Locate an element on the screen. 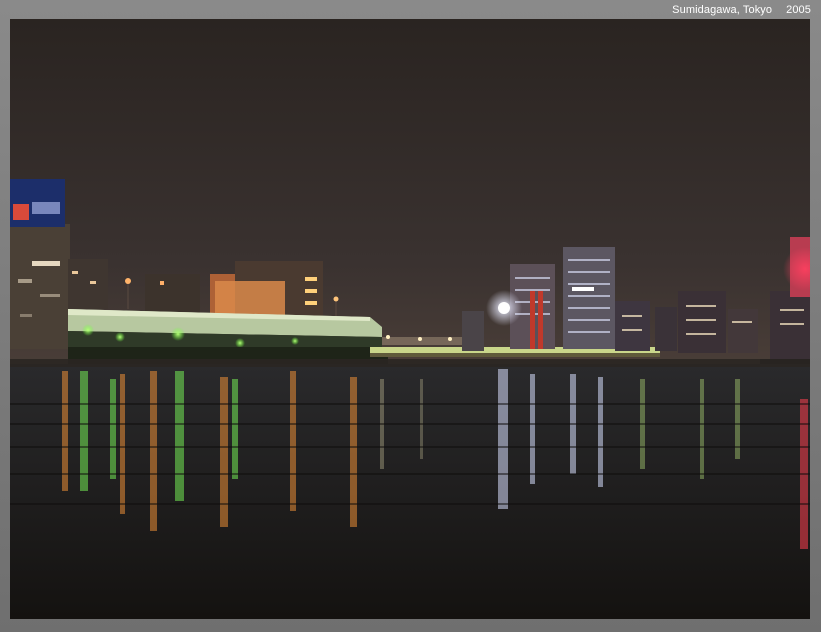 The image size is (821, 632). left-tower is located at coordinates (40, 264).